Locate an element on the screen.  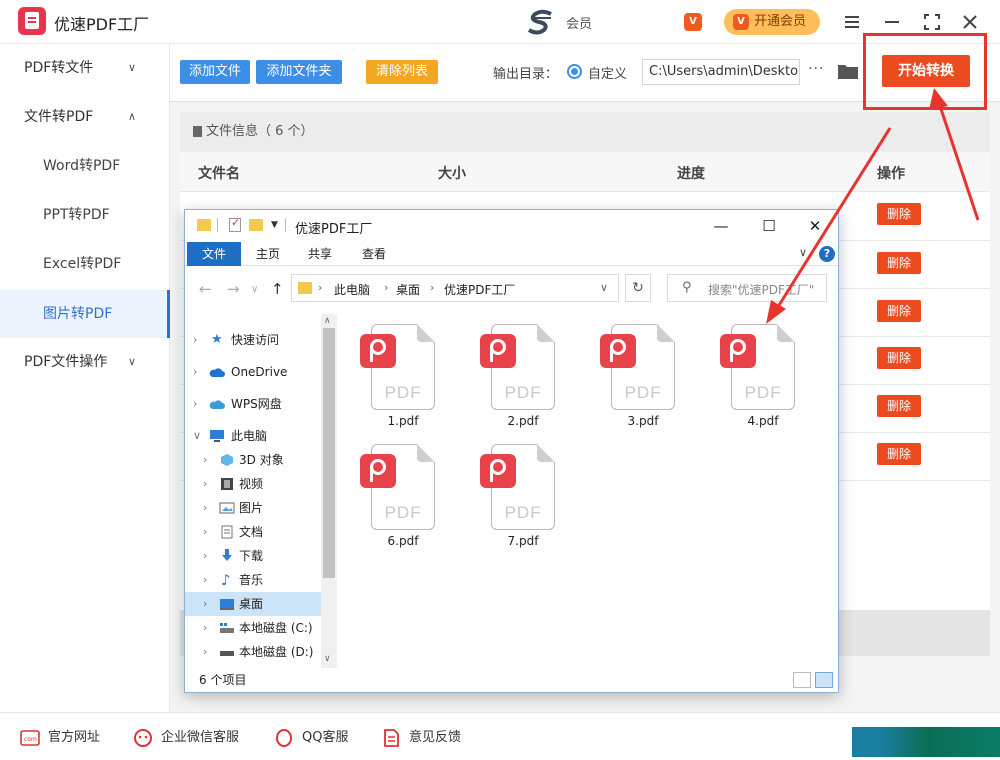
nav-item-videos: › 视频 is located at coordinates (253, 484).